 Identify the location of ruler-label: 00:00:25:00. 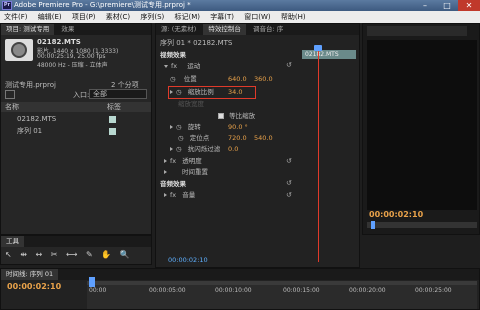
(433, 290).